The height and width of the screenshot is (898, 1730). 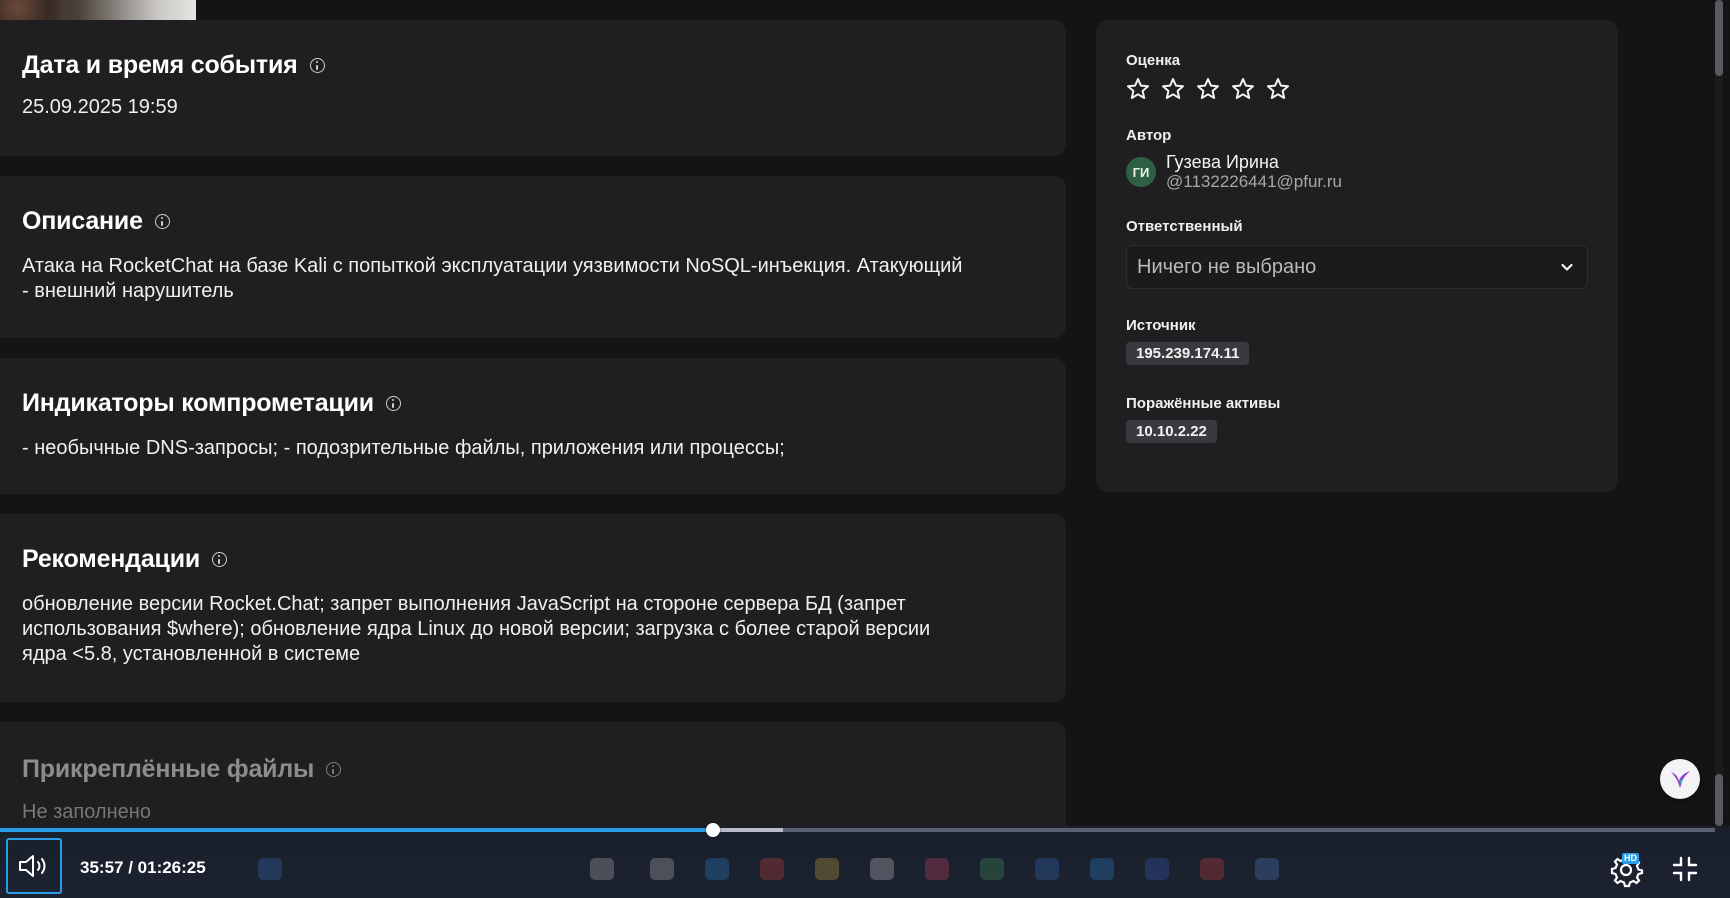 What do you see at coordinates (128, 291) in the screenshot?
I see `description-line: - внешний нарушитель` at bounding box center [128, 291].